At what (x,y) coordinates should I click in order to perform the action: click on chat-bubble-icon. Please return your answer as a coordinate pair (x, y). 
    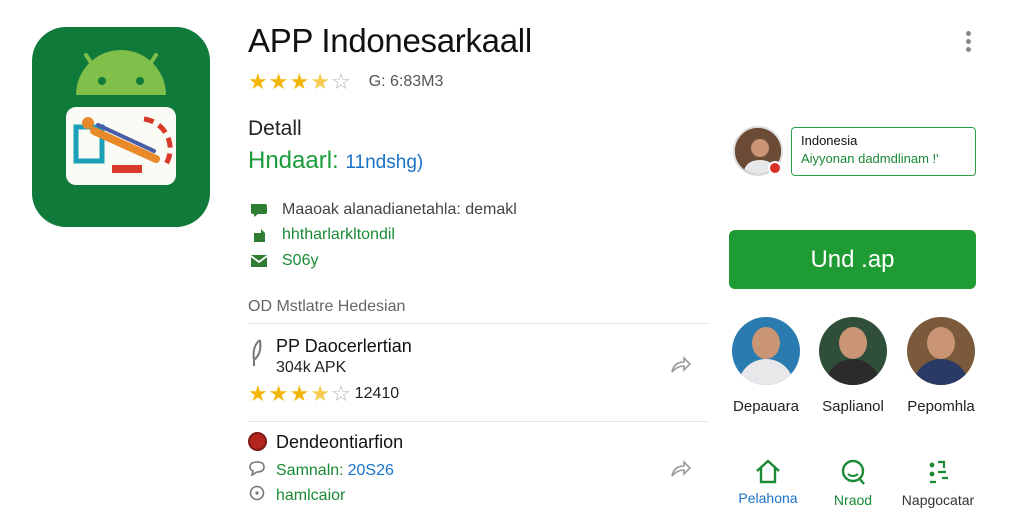
    Looking at the image, I should click on (258, 470).